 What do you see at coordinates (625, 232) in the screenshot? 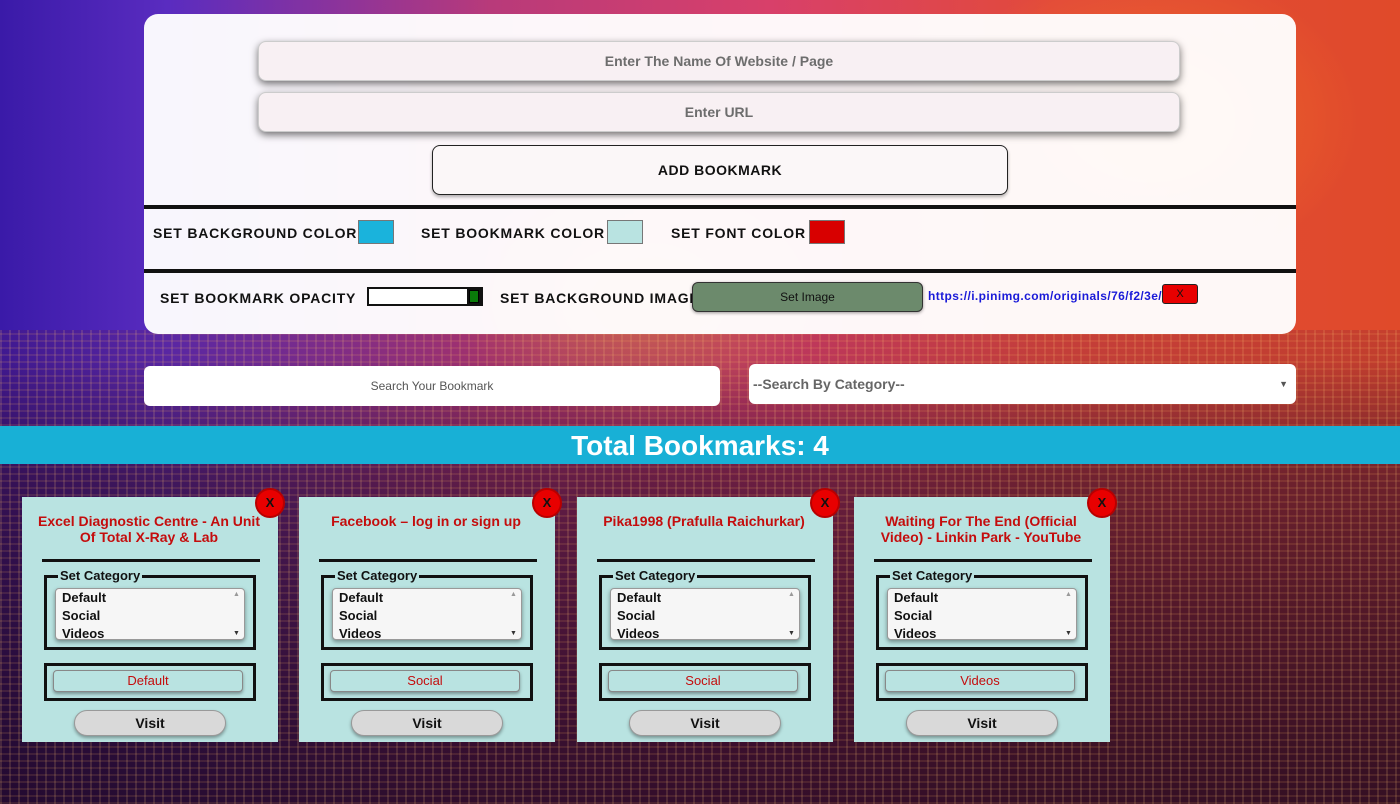
I see `bookmark-color-picker` at bounding box center [625, 232].